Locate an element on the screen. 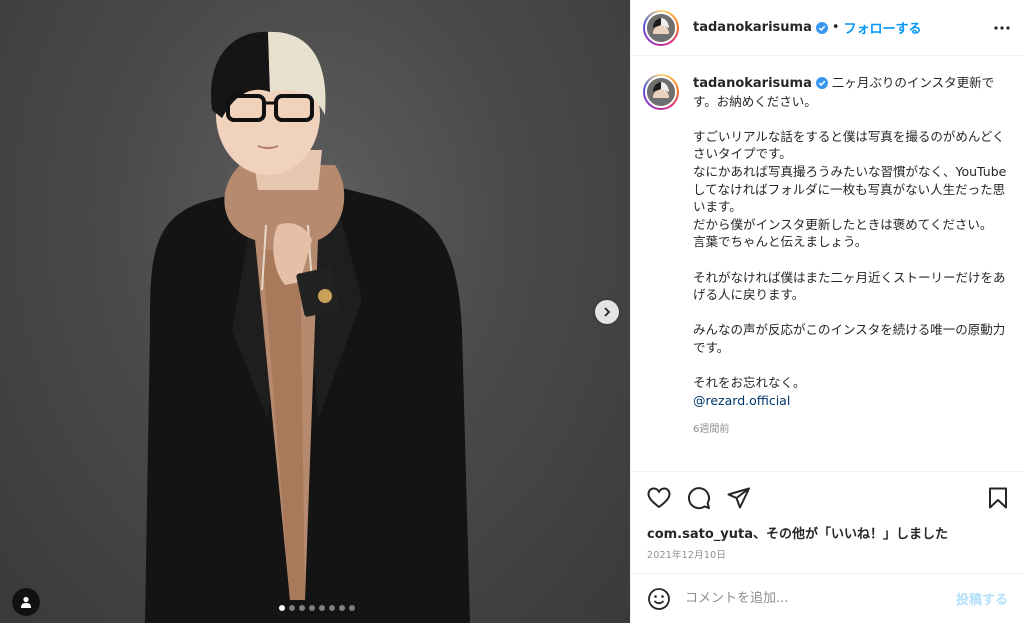  chevron-right-icon is located at coordinates (607, 312).